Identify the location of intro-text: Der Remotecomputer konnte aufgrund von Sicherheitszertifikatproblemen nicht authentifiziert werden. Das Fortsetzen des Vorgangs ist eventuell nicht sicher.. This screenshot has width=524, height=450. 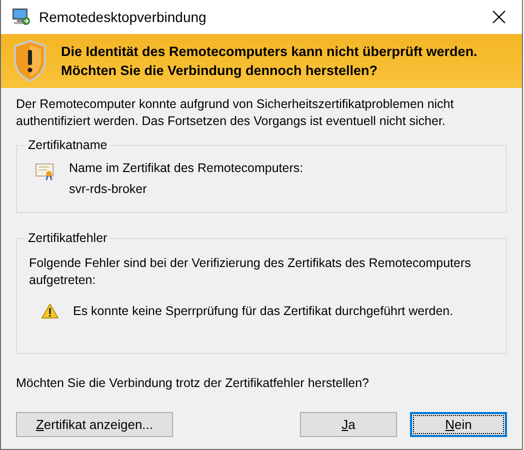
(235, 113).